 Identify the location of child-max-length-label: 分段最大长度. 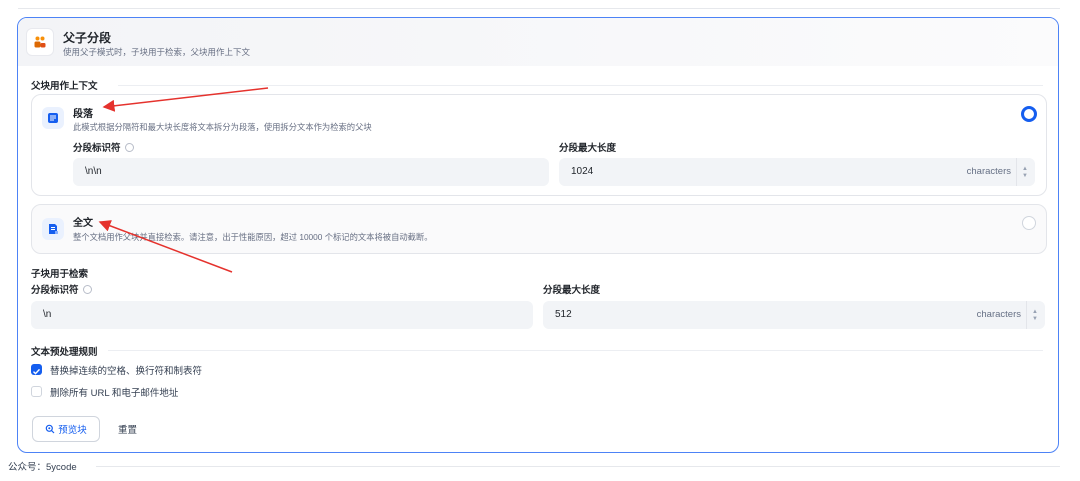
(572, 290).